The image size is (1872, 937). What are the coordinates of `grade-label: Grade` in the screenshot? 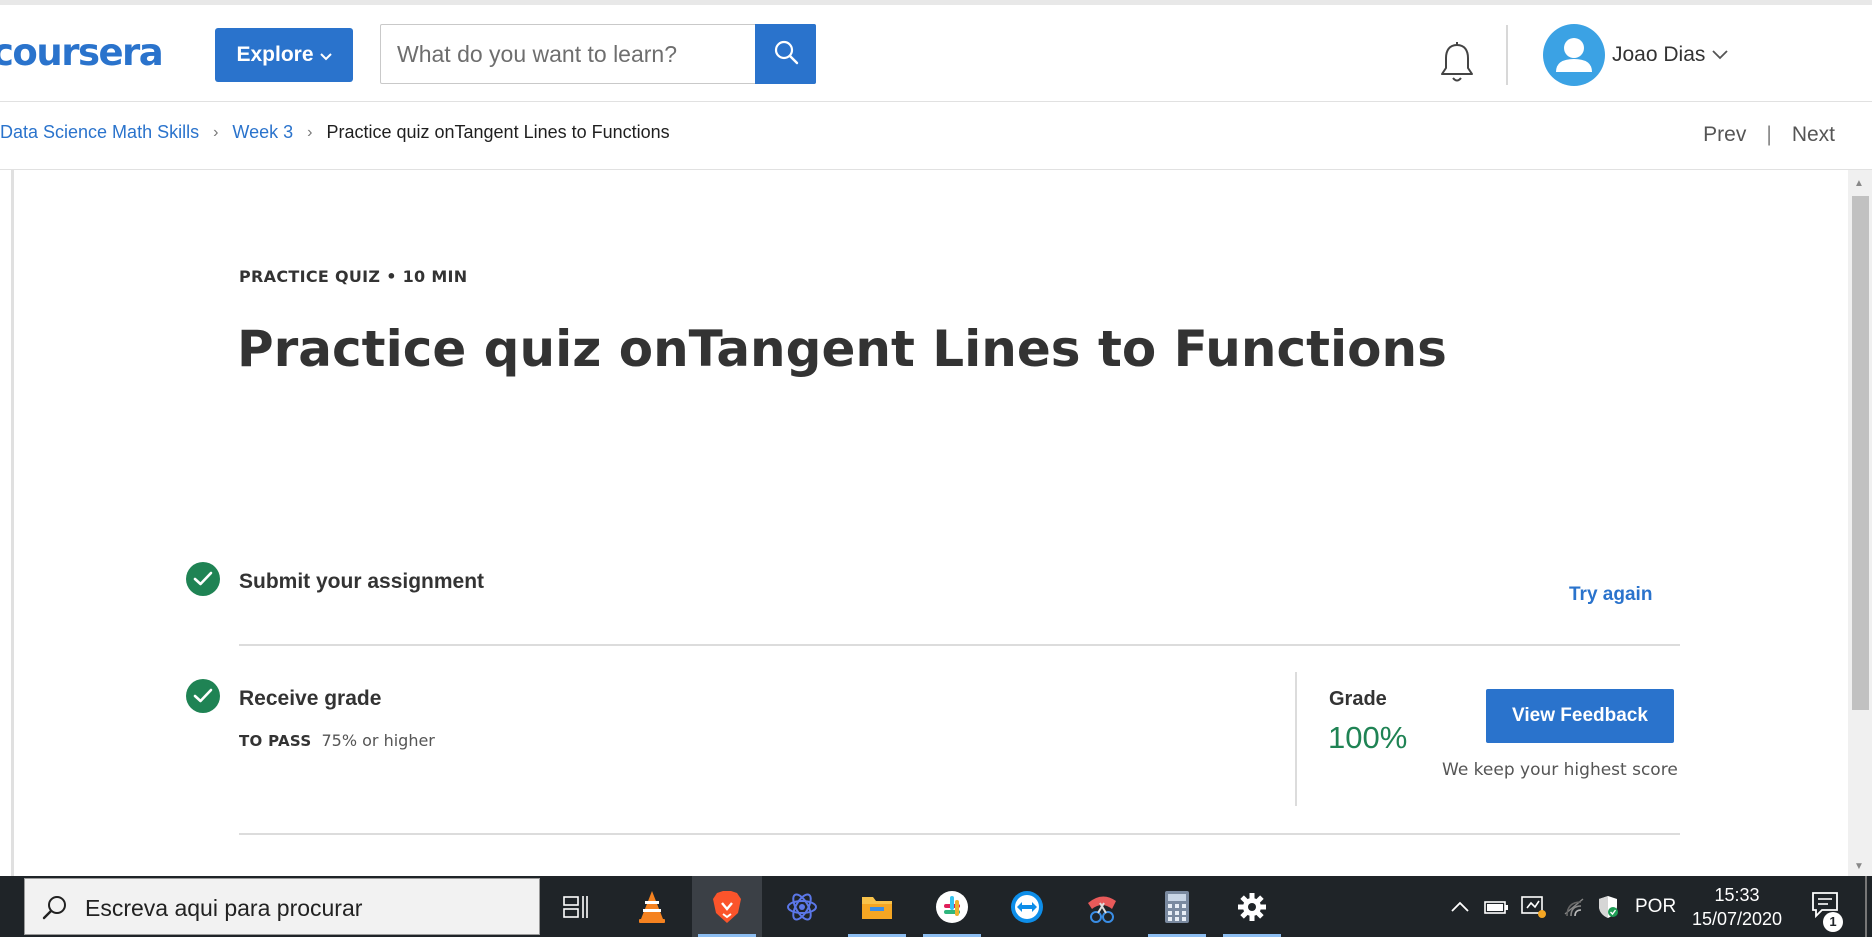 It's located at (1358, 699).